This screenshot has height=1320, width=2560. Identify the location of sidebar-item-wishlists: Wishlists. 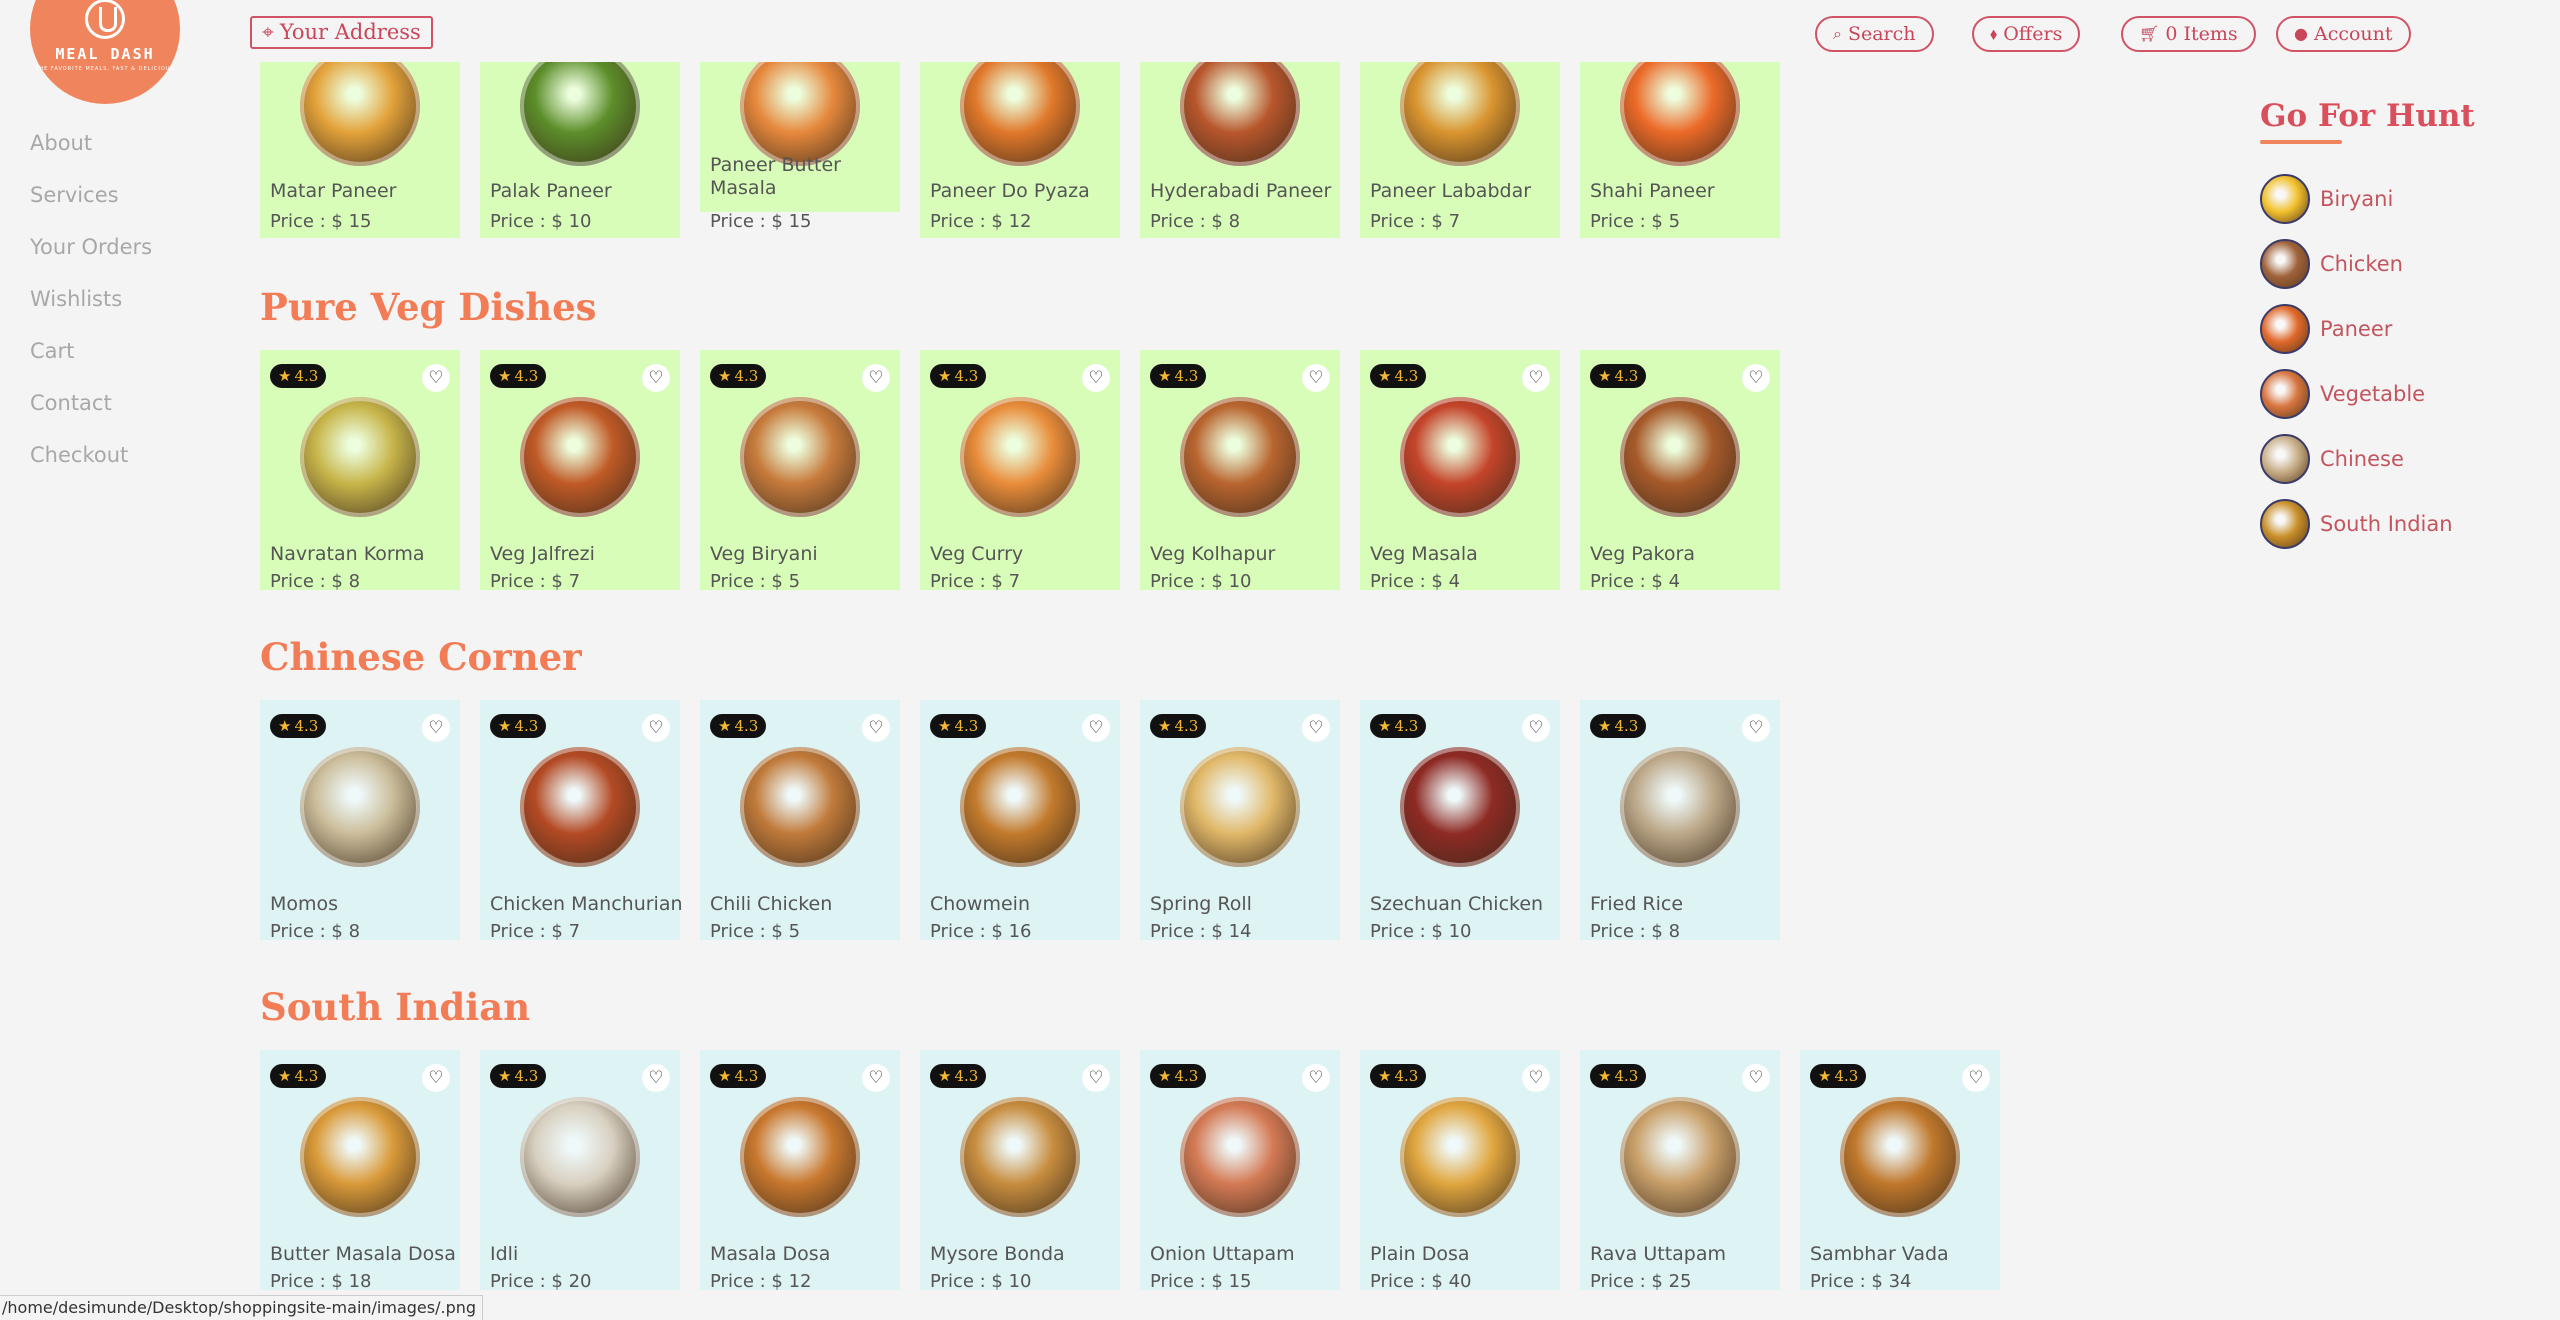
(91, 310).